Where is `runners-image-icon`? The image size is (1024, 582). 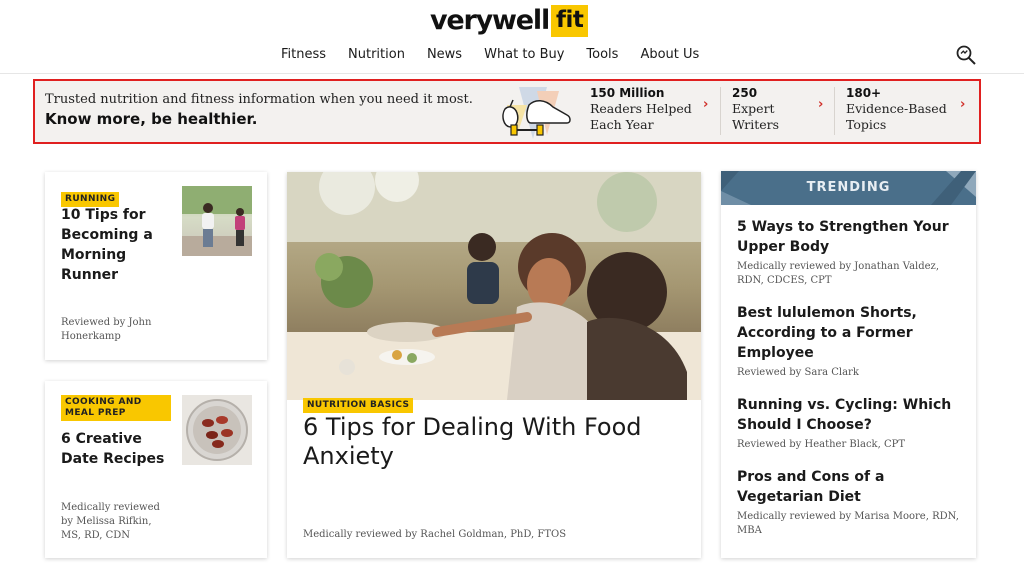
runners-image-icon is located at coordinates (217, 221).